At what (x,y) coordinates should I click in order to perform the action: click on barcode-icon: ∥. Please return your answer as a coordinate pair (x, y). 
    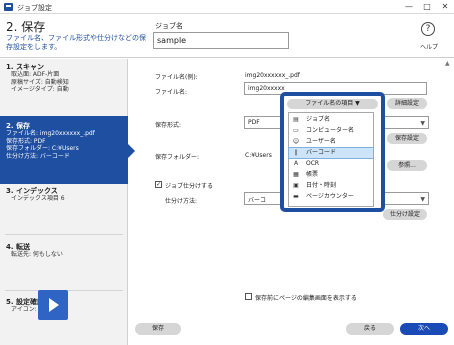
    Looking at the image, I should click on (296, 152).